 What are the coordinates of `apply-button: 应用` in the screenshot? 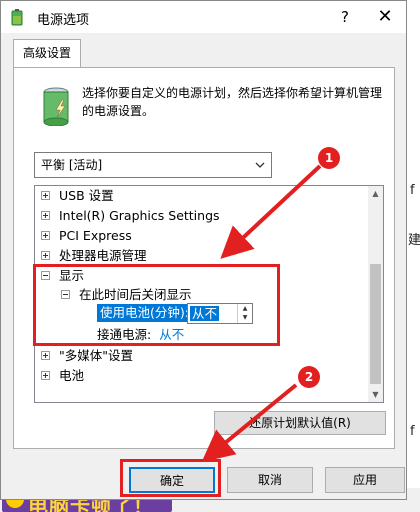 It's located at (365, 480).